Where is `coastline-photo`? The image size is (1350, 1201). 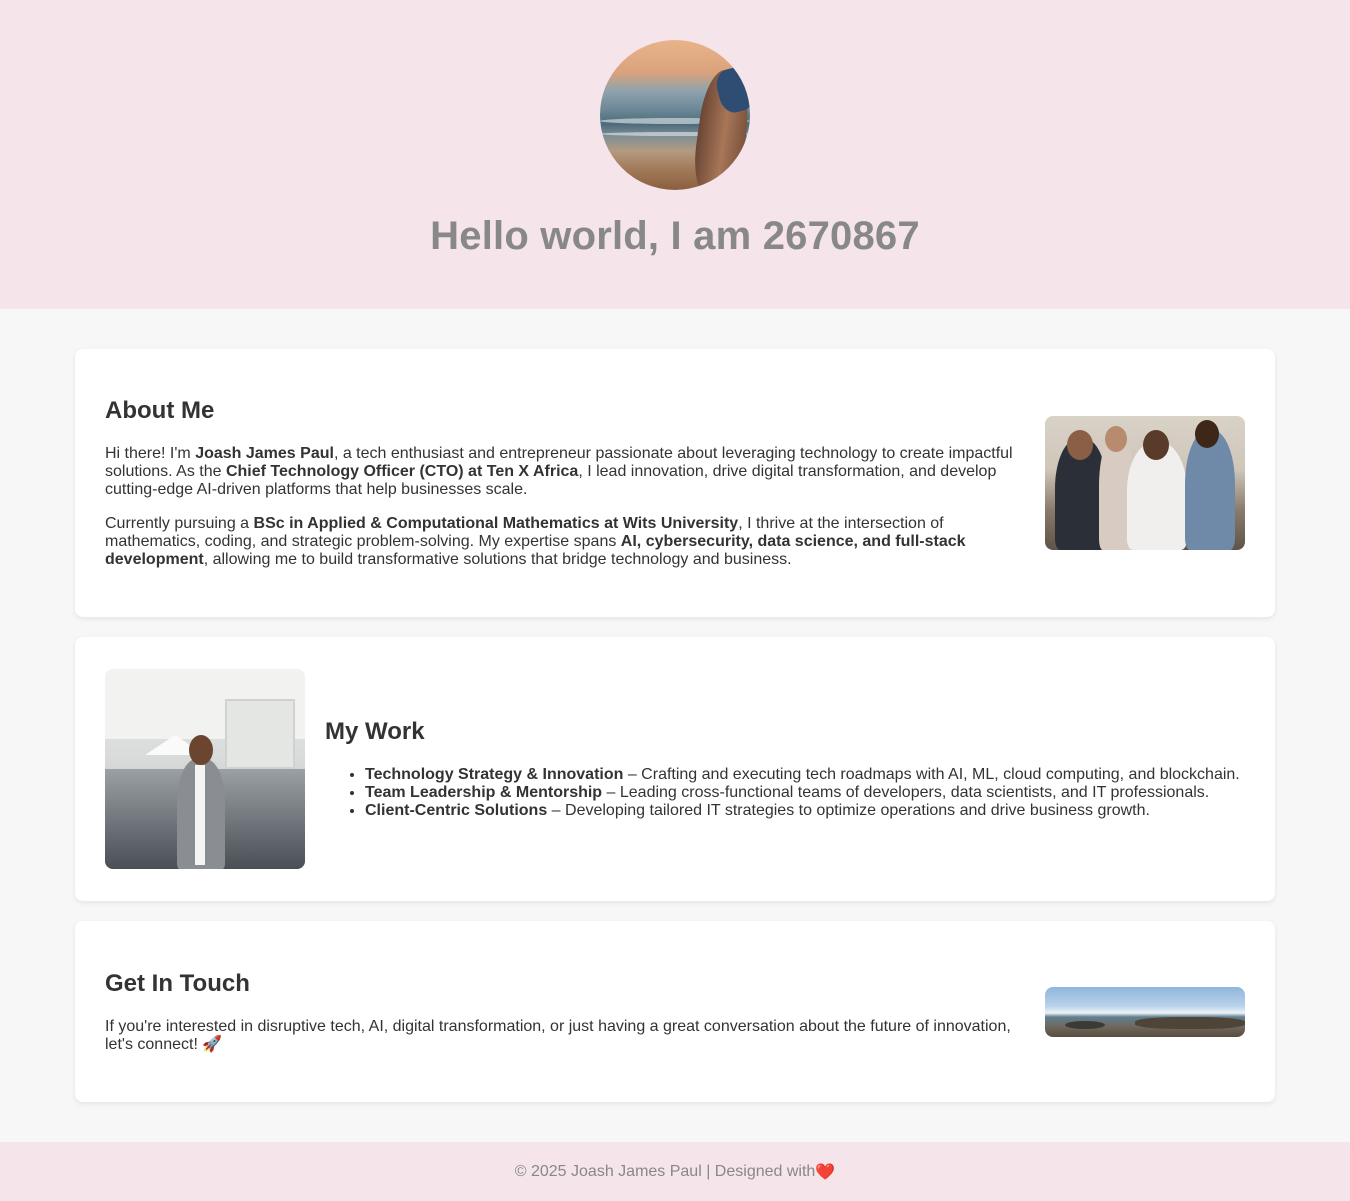
coastline-photo is located at coordinates (1145, 1011).